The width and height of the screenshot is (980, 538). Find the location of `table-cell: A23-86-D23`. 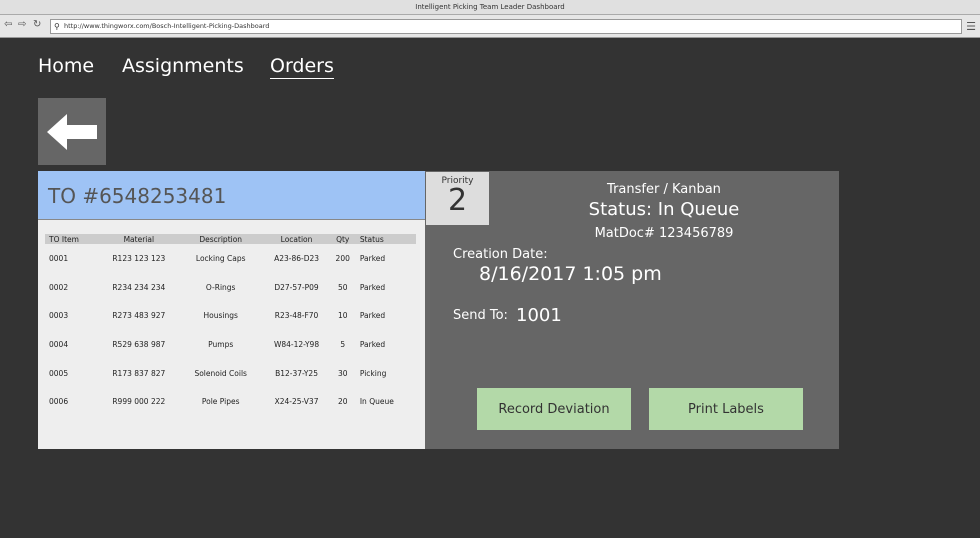

table-cell: A23-86-D23 is located at coordinates (297, 258).